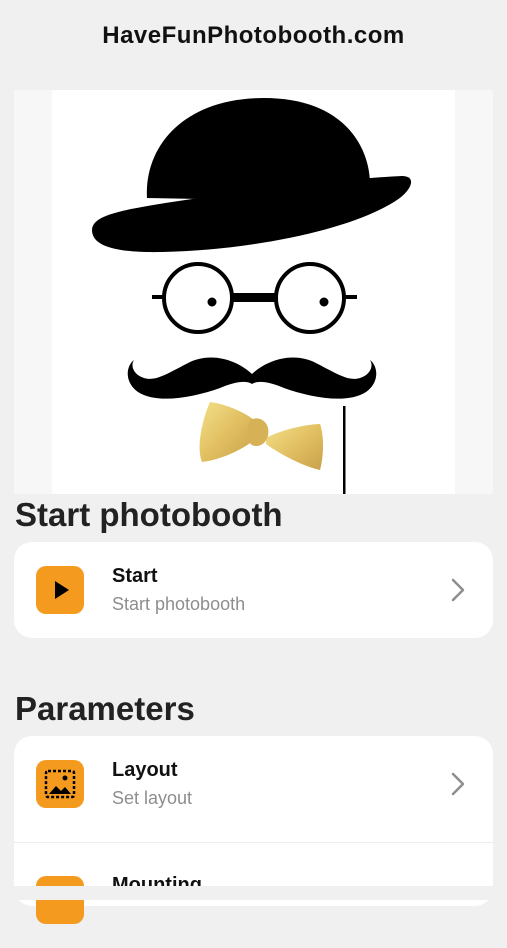 The width and height of the screenshot is (507, 948). Describe the element at coordinates (152, 798) in the screenshot. I see `layout-row-subtitle: Set layout` at that location.